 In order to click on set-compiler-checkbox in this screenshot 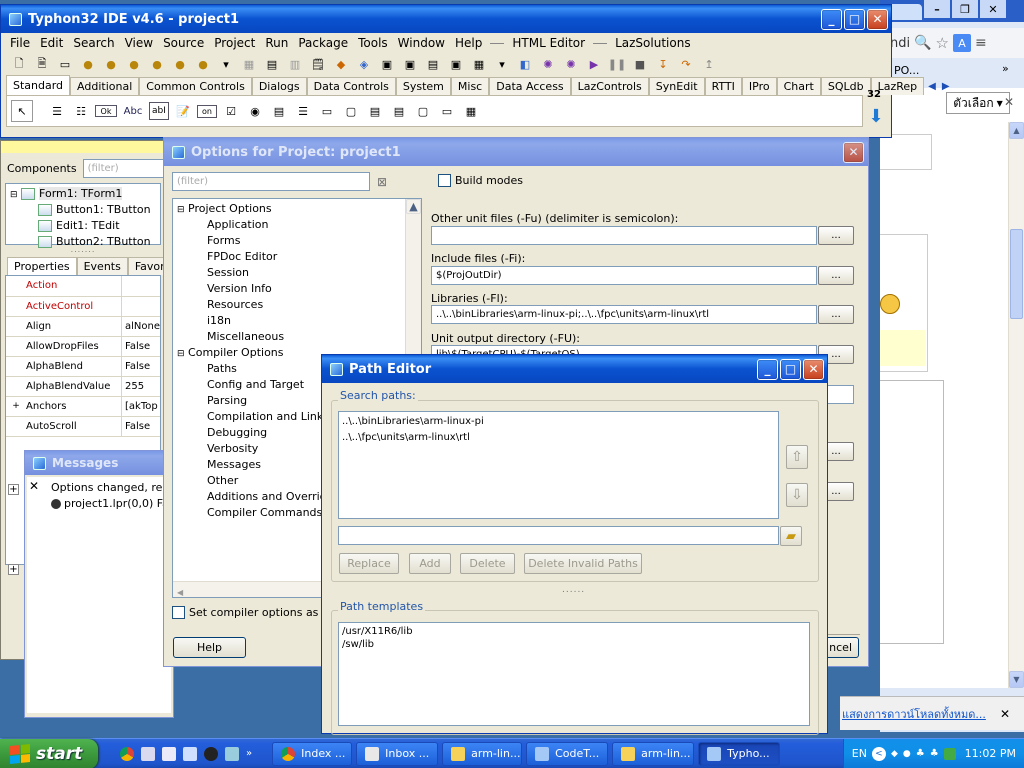, I will do `click(178, 612)`.